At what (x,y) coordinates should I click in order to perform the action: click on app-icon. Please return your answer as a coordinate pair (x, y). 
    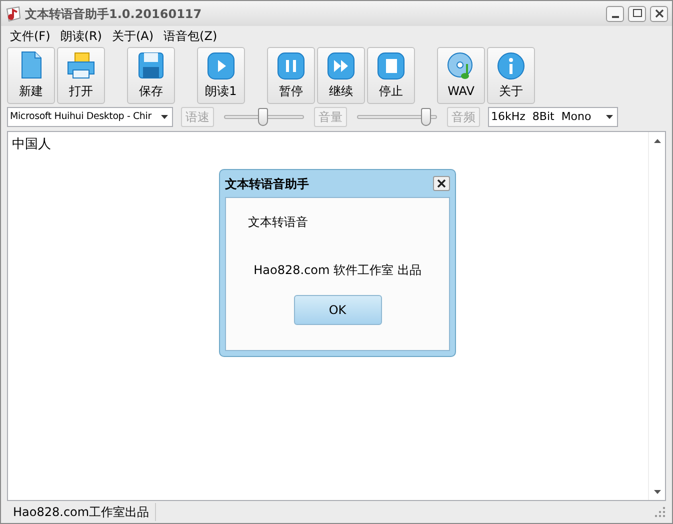
    Looking at the image, I should click on (13, 14).